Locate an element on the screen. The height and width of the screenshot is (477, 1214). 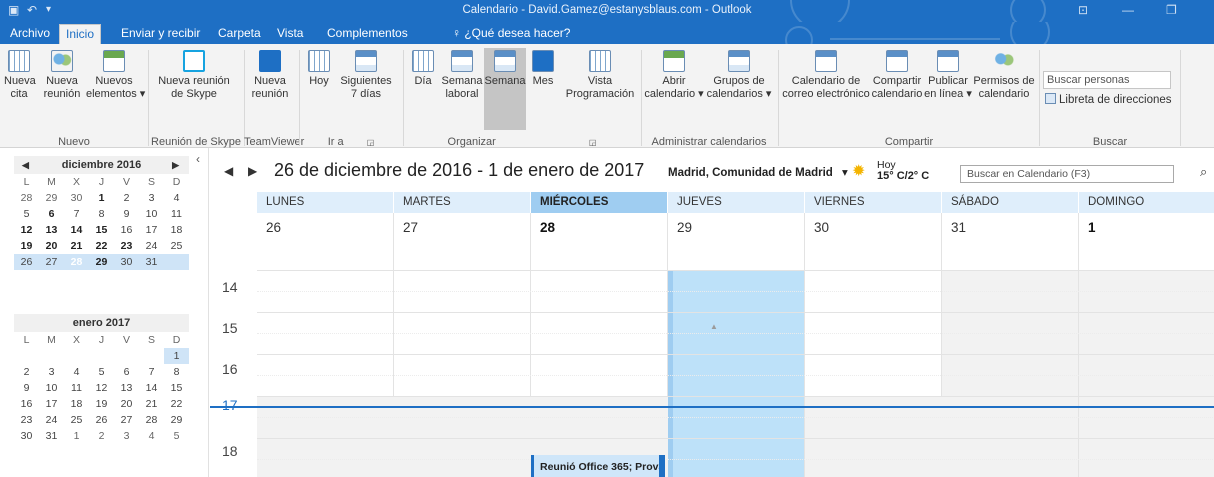
scroll-up-icon: ▲ is located at coordinates (714, 326).